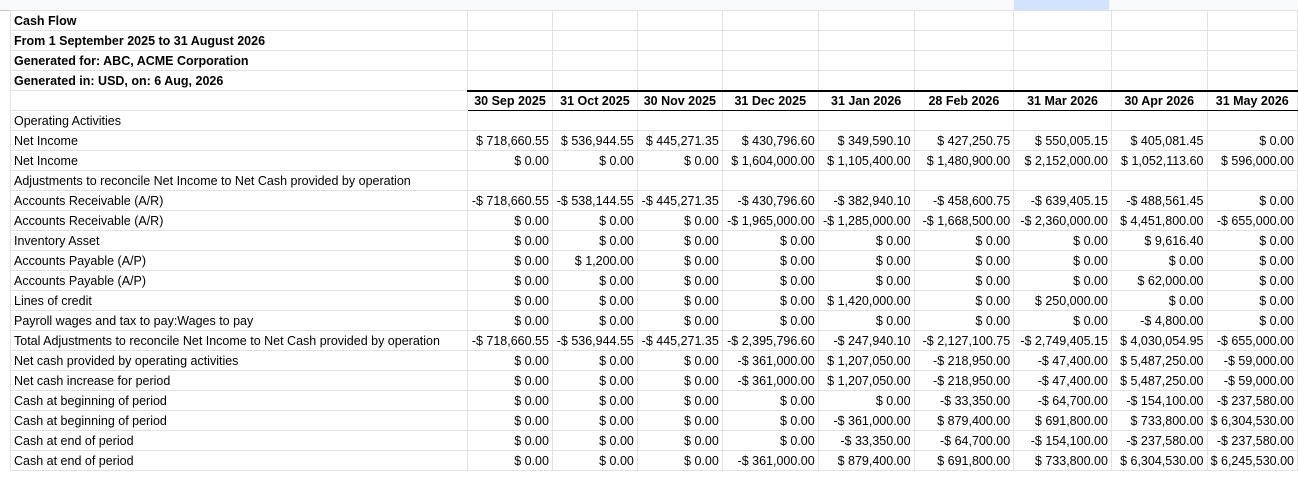 Image resolution: width=1298 pixels, height=498 pixels. What do you see at coordinates (866, 100) in the screenshot?
I see `column-header: 31 Jan 2026` at bounding box center [866, 100].